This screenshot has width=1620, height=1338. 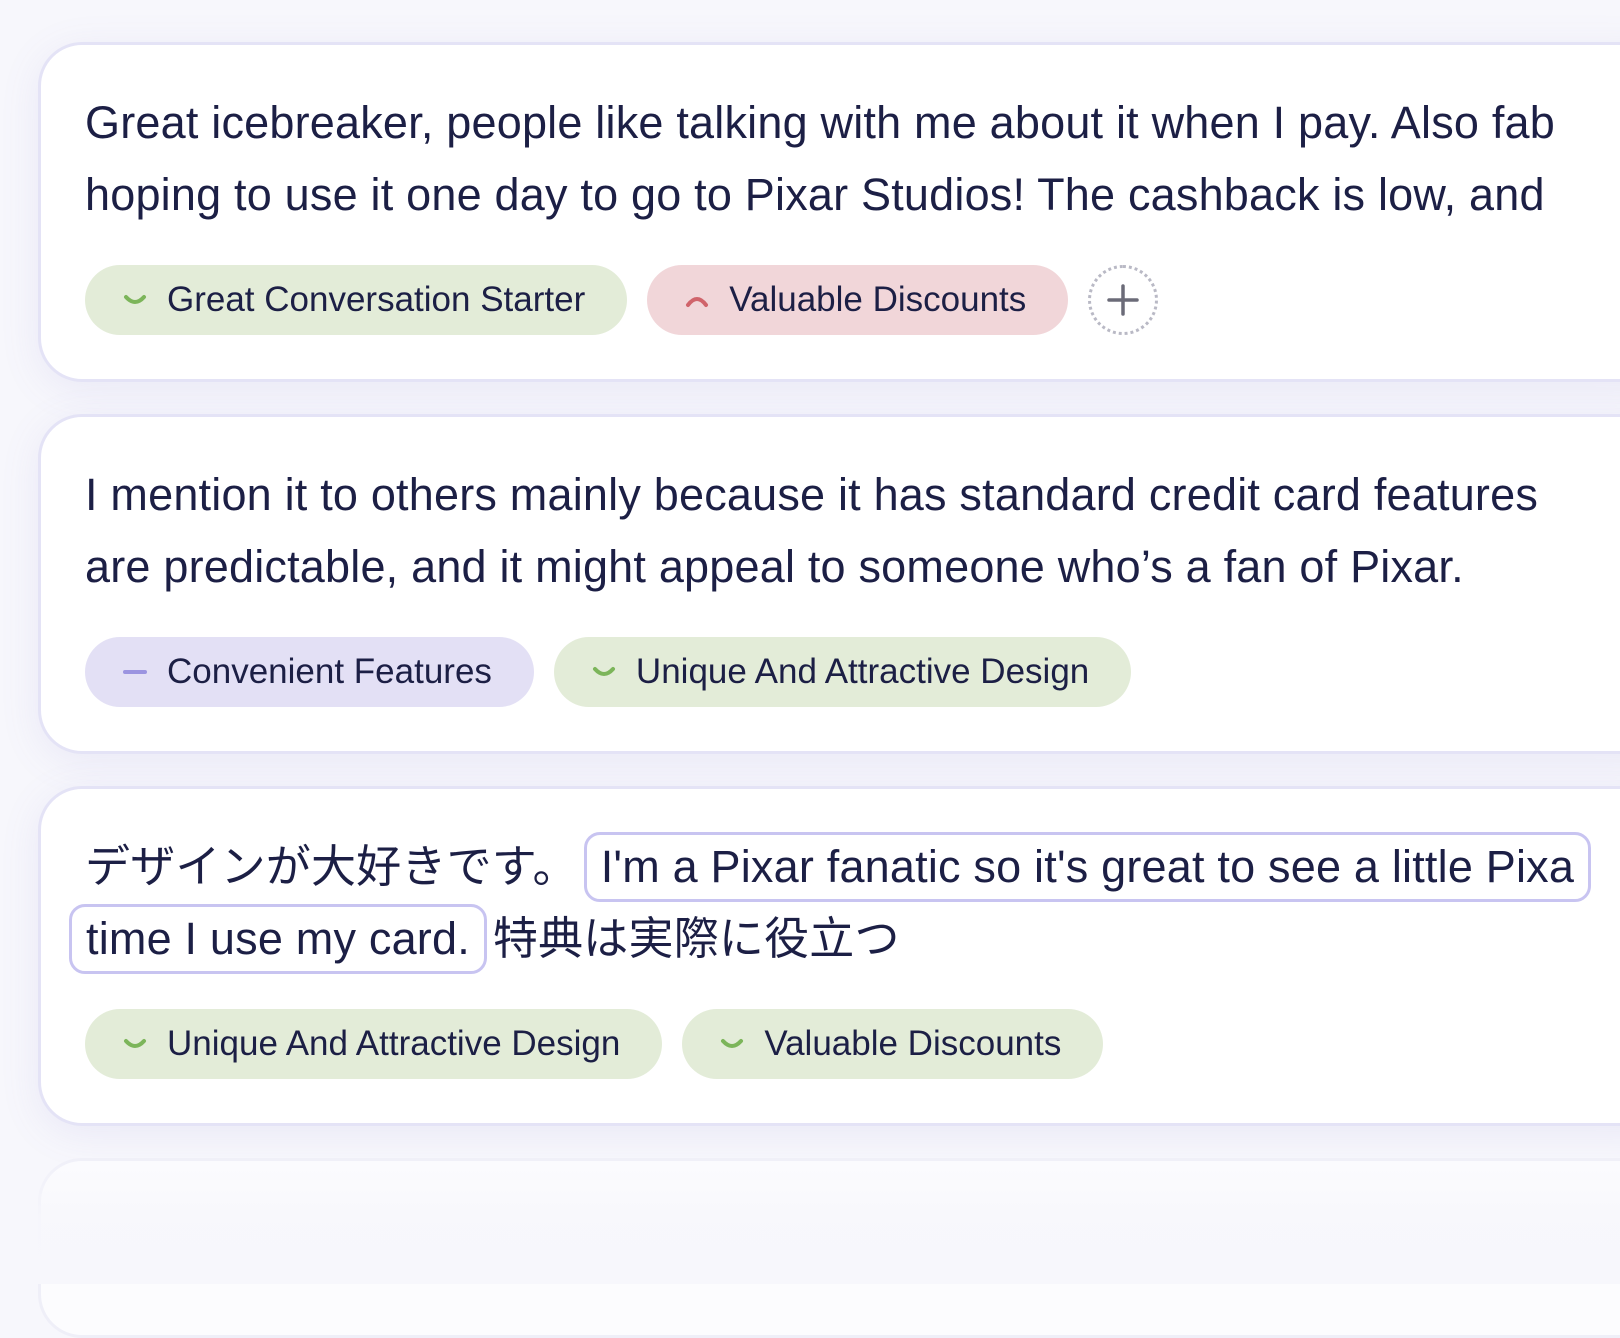 What do you see at coordinates (810, 1217) in the screenshot?
I see `scroll-fade` at bounding box center [810, 1217].